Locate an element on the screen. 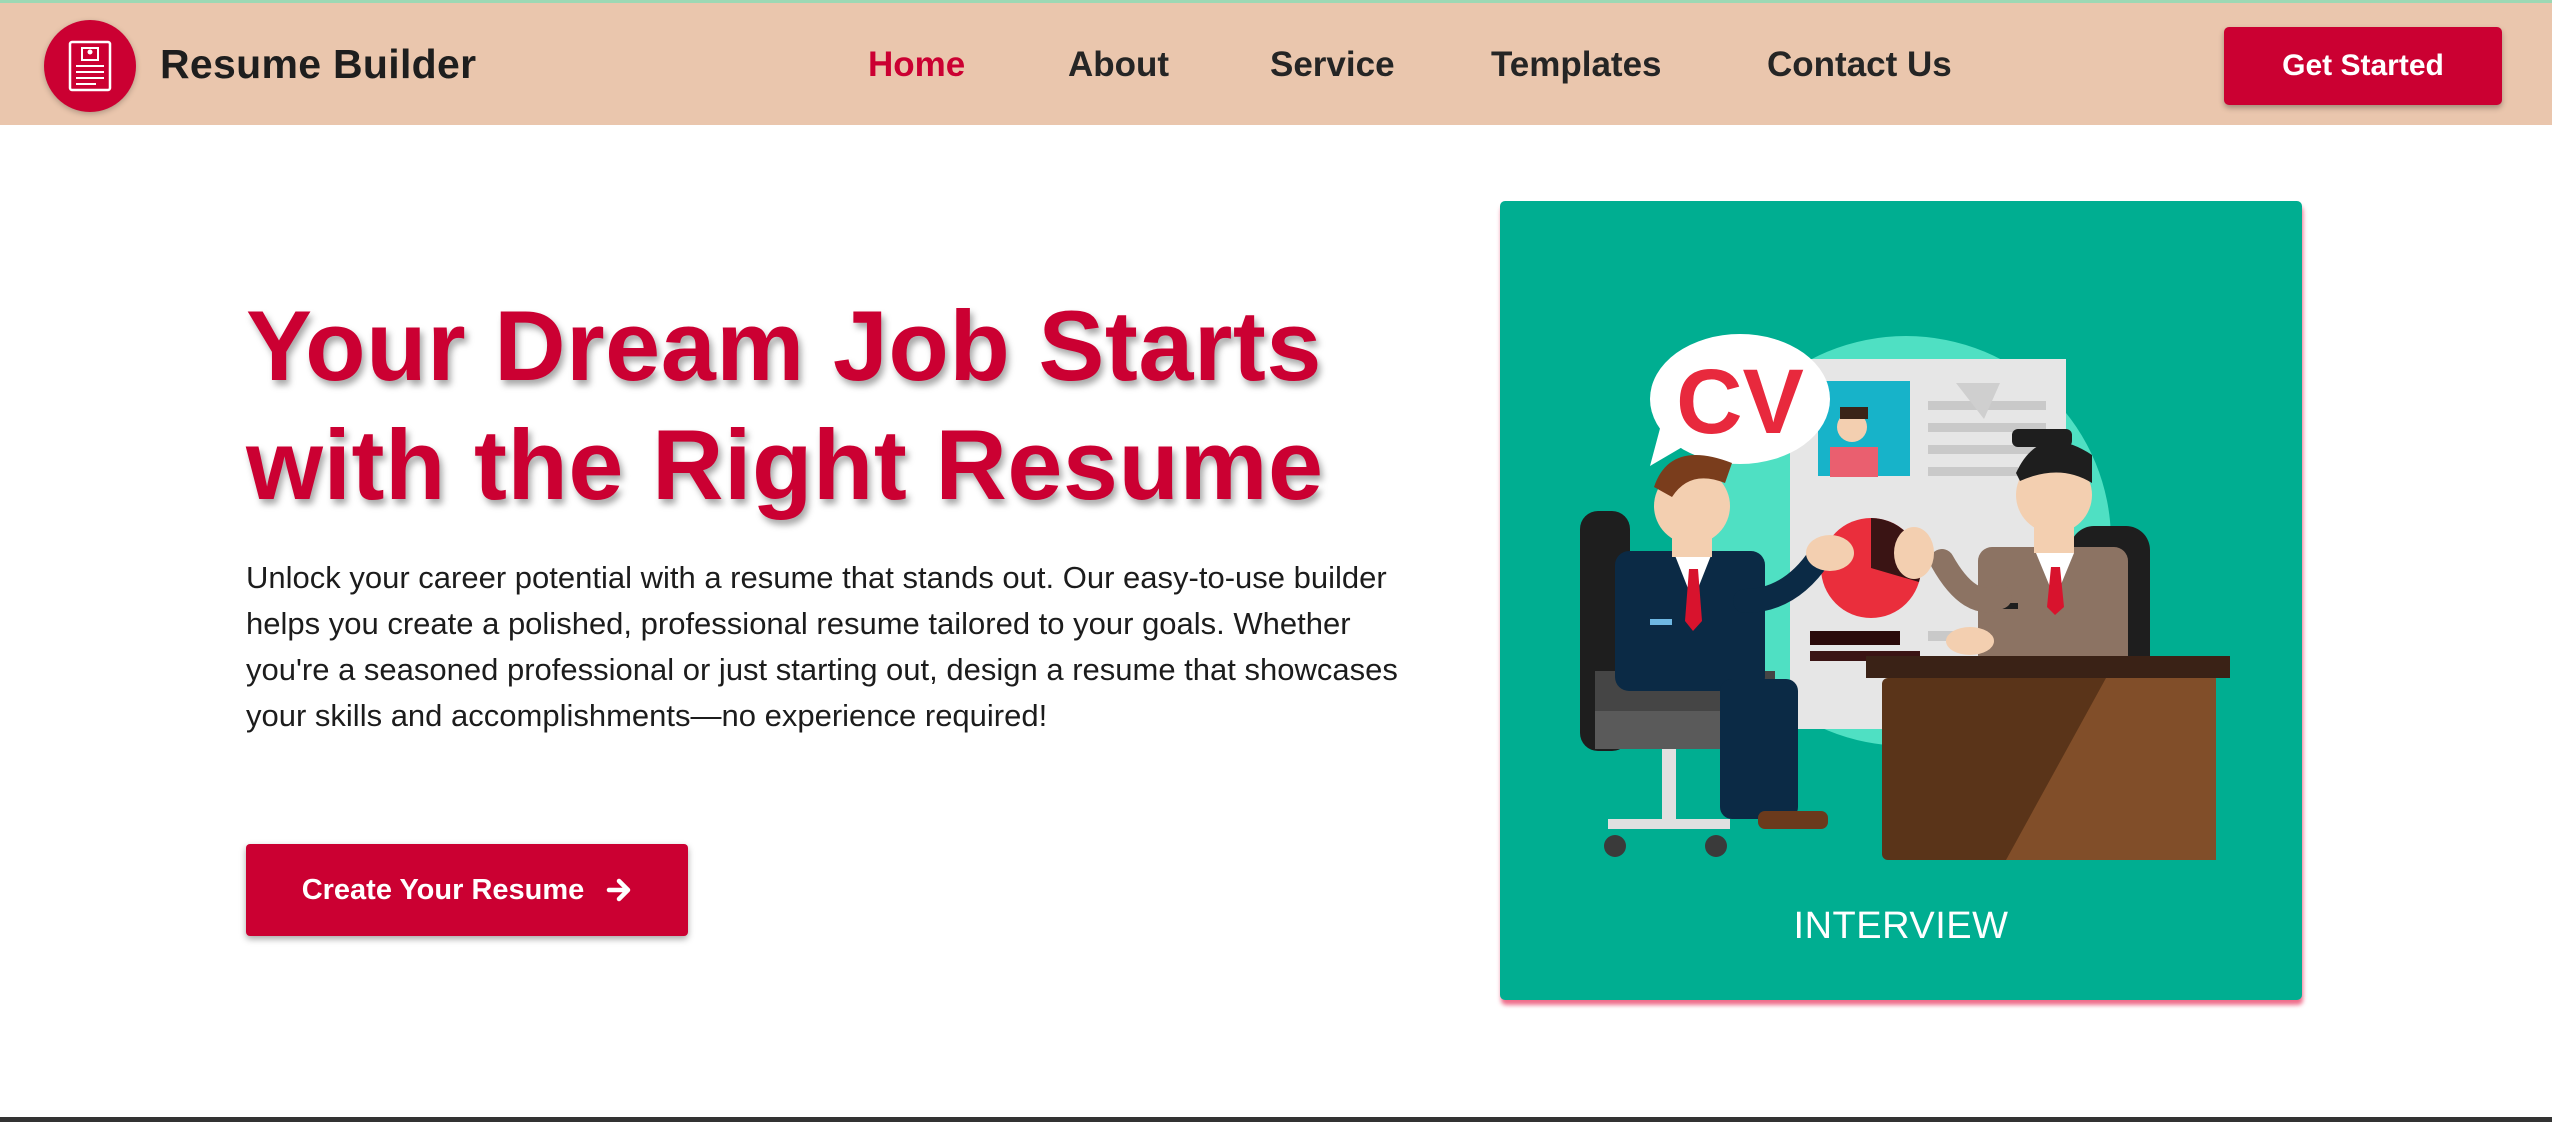 The image size is (2552, 1122). interview-illustration: CV is located at coordinates (1905, 597).